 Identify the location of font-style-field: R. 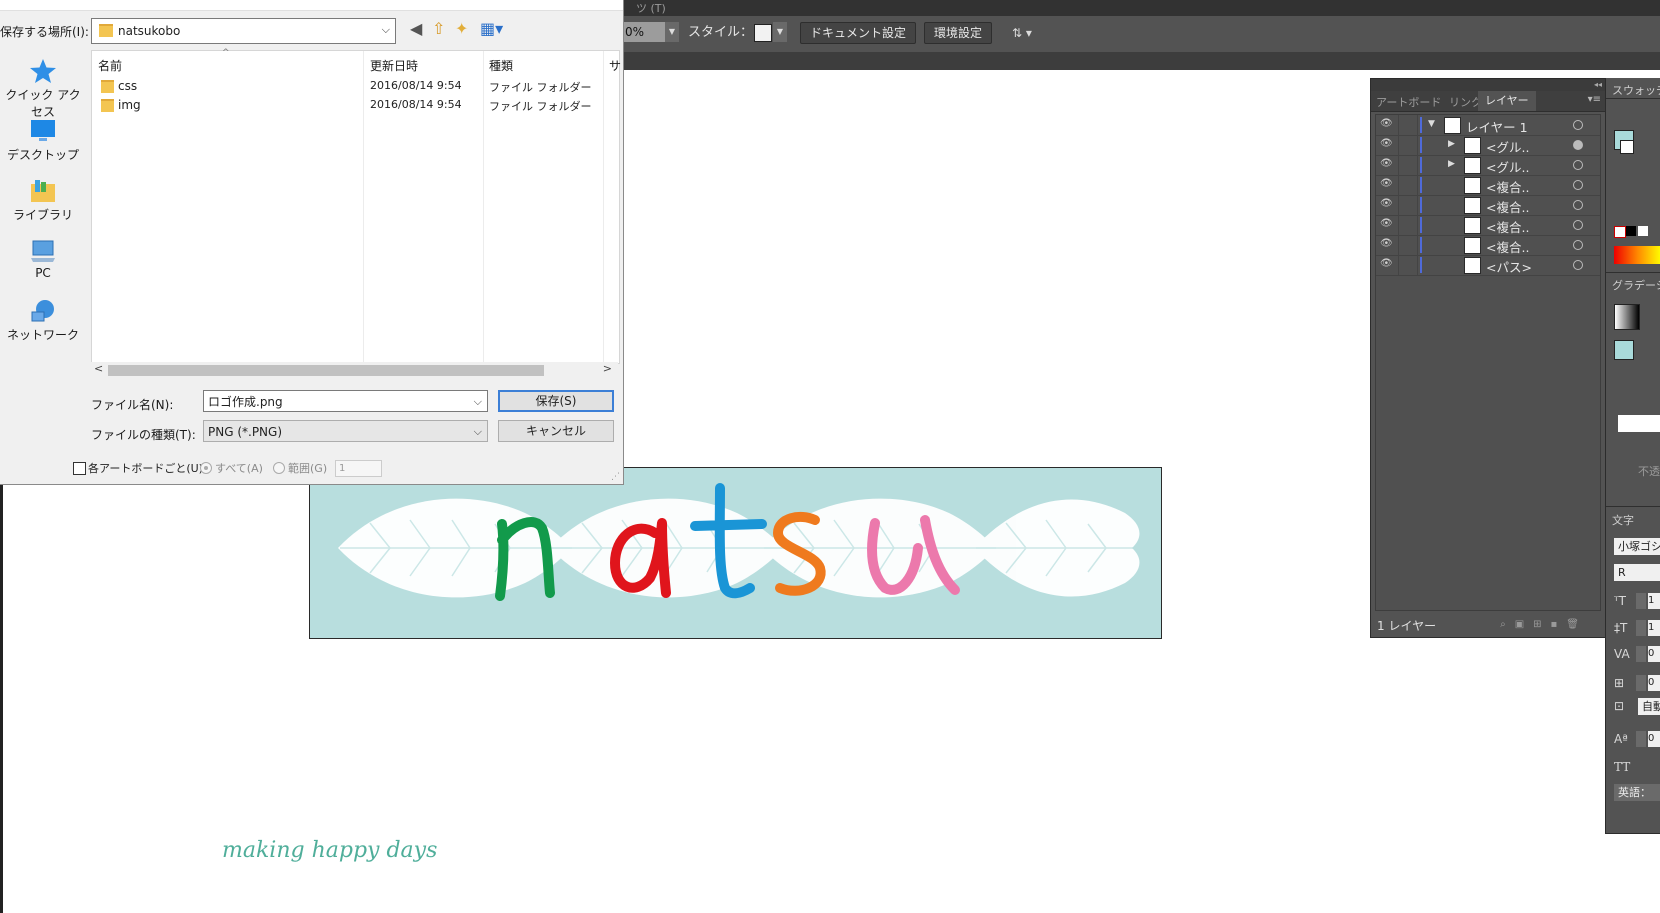
(1637, 572).